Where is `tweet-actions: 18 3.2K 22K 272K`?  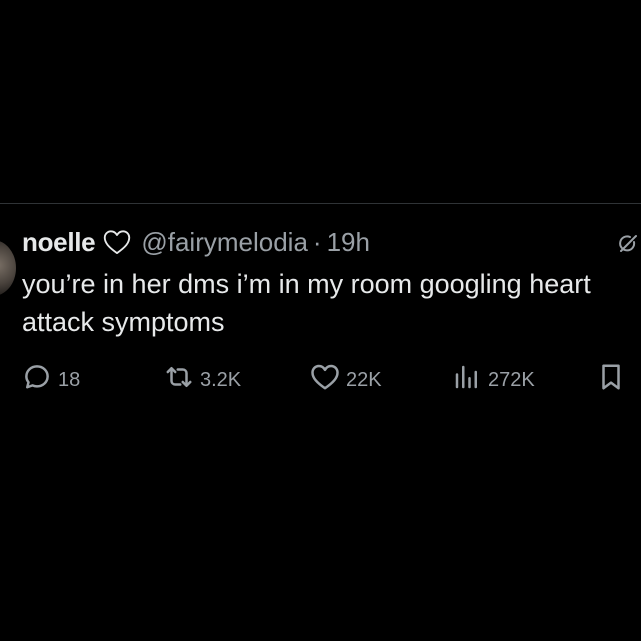
tweet-actions: 18 3.2K 22K 272K is located at coordinates (326, 380).